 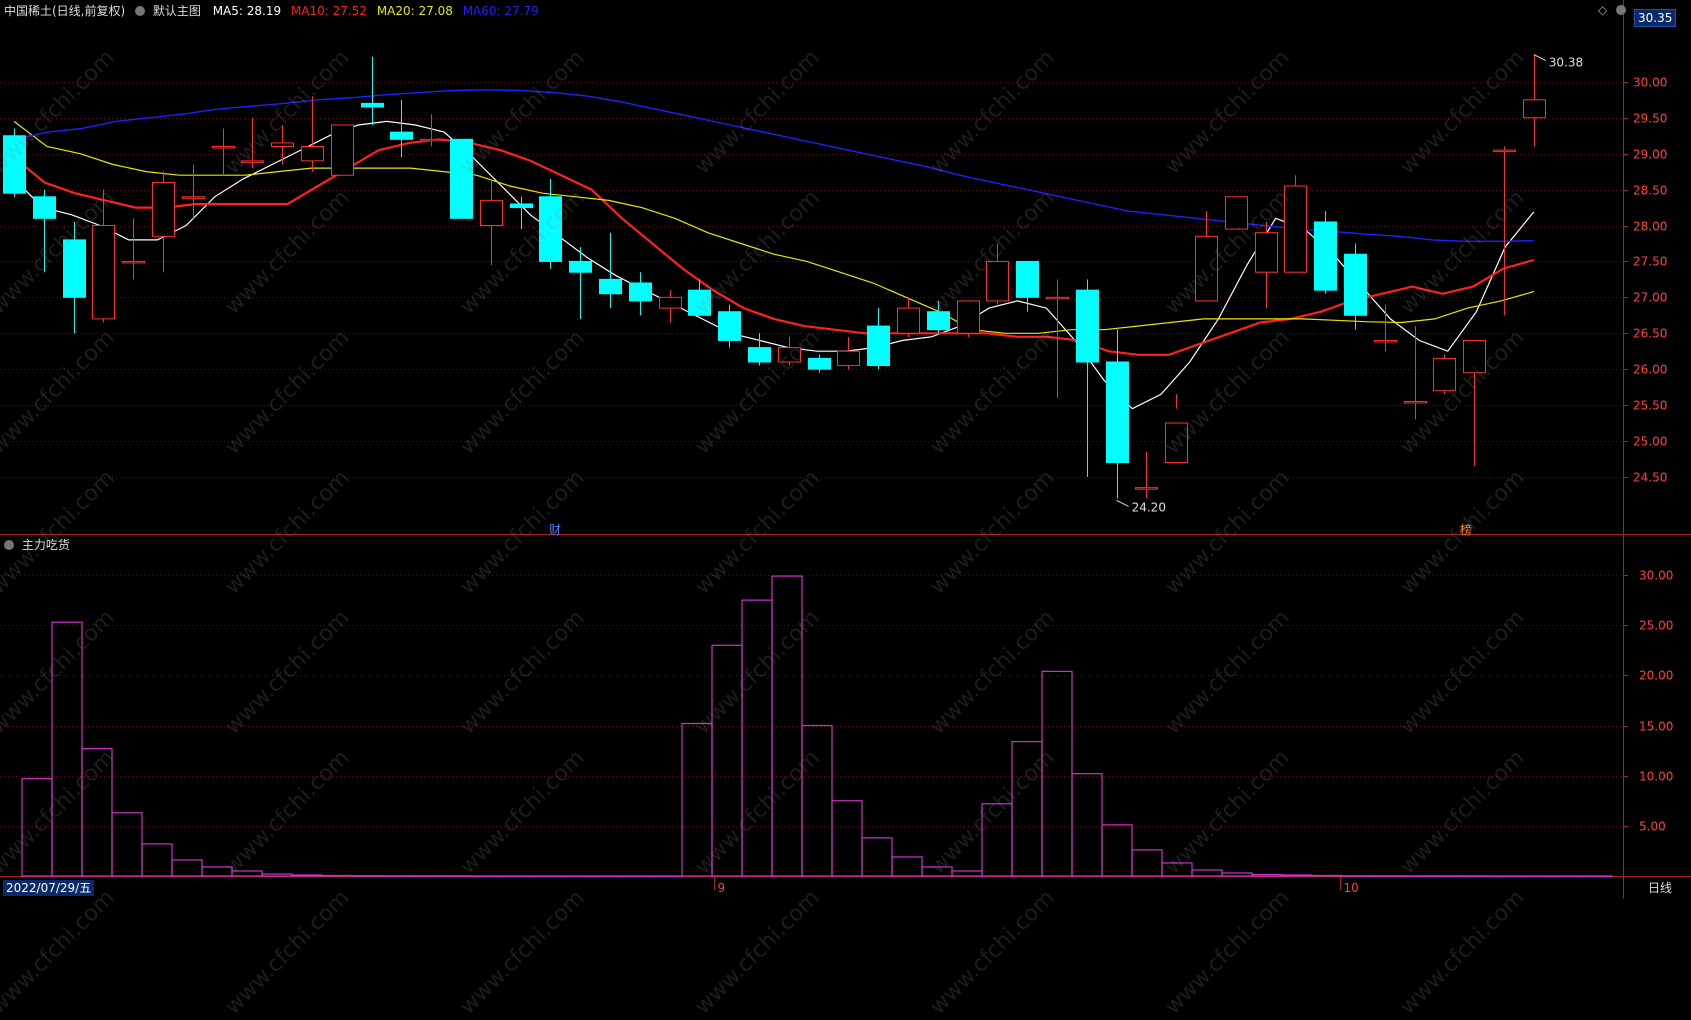 What do you see at coordinates (1351, 888) in the screenshot?
I see `date-tick-label: 10` at bounding box center [1351, 888].